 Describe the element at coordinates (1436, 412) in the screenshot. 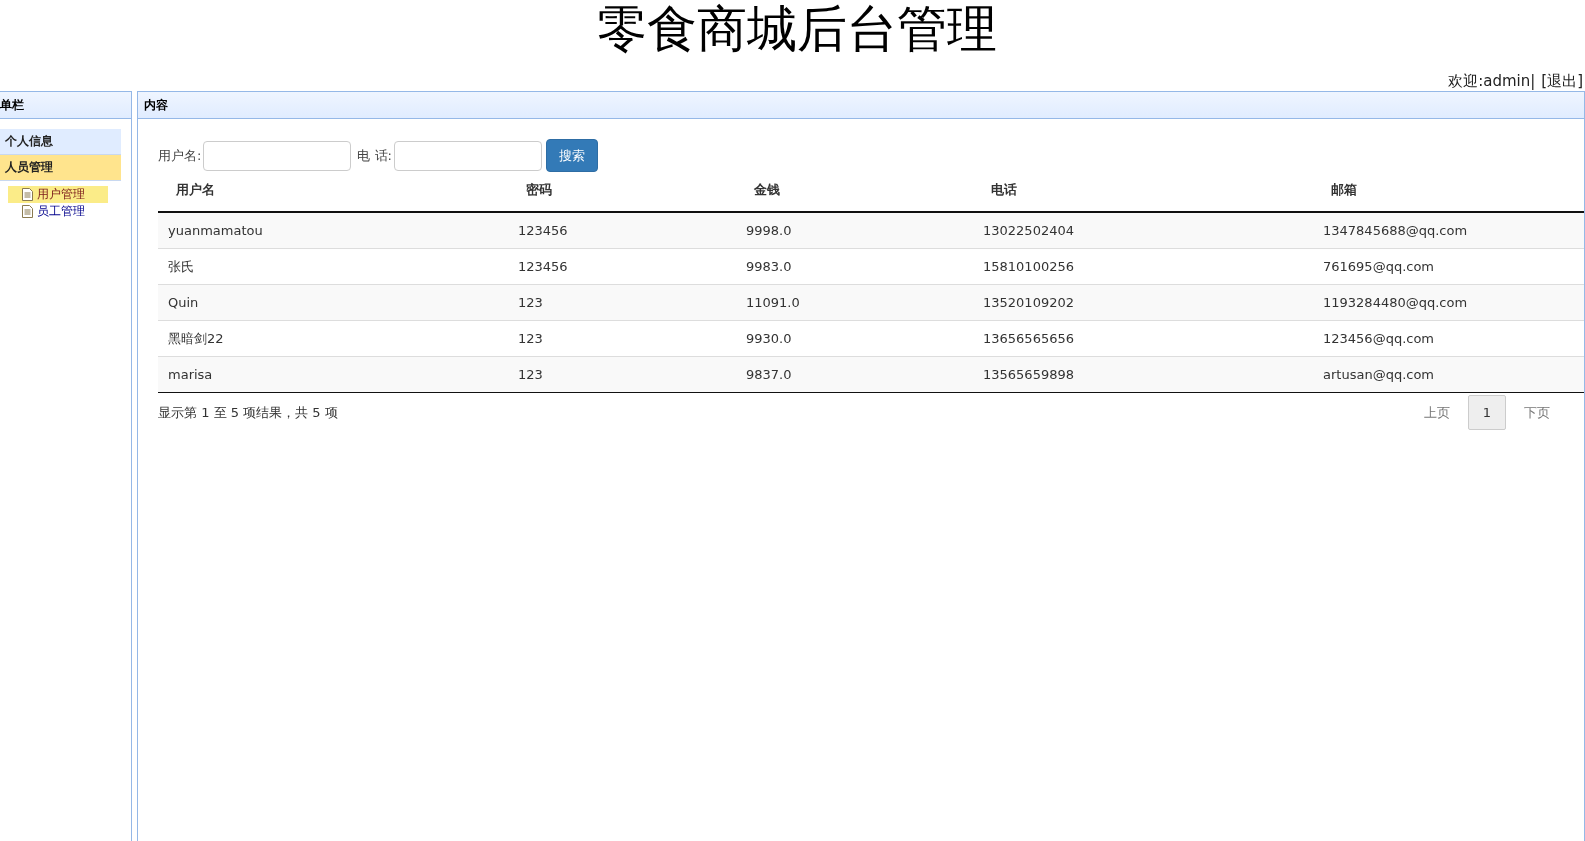

I see `prev-page-link: 上页` at that location.